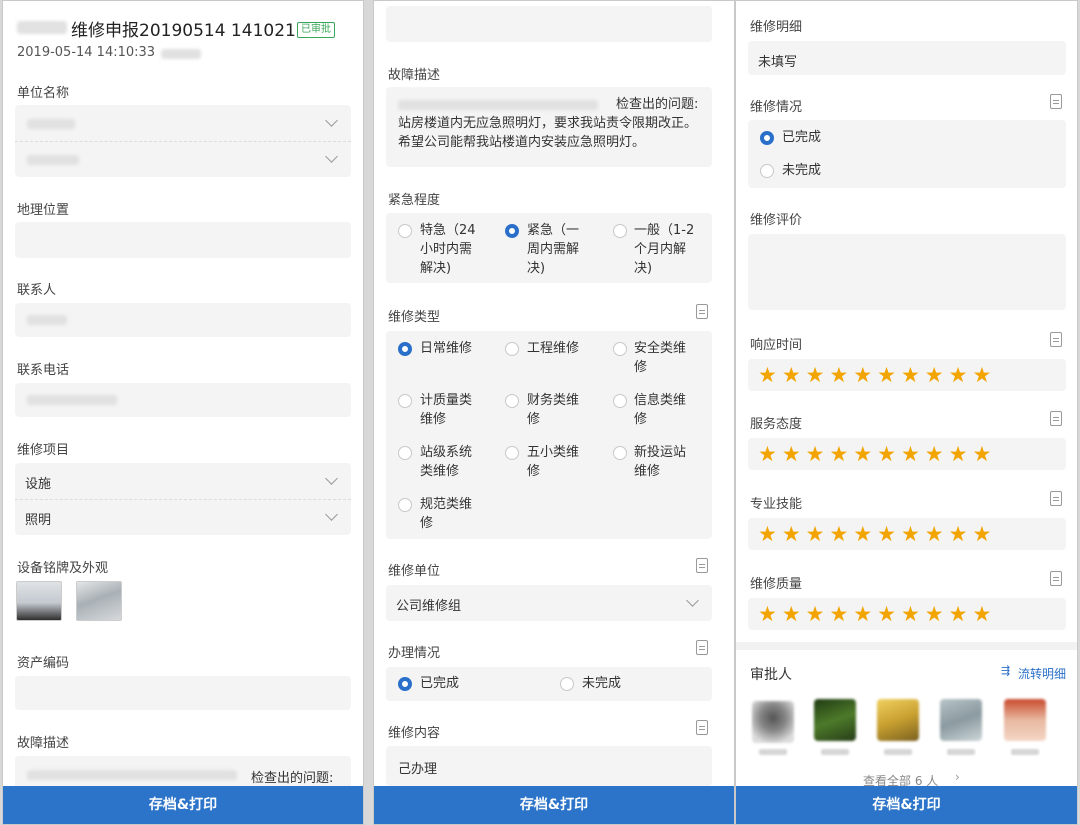 This screenshot has width=1080, height=825. I want to click on urgency-option-1: 特急（24小时内需解决), so click(452, 249).